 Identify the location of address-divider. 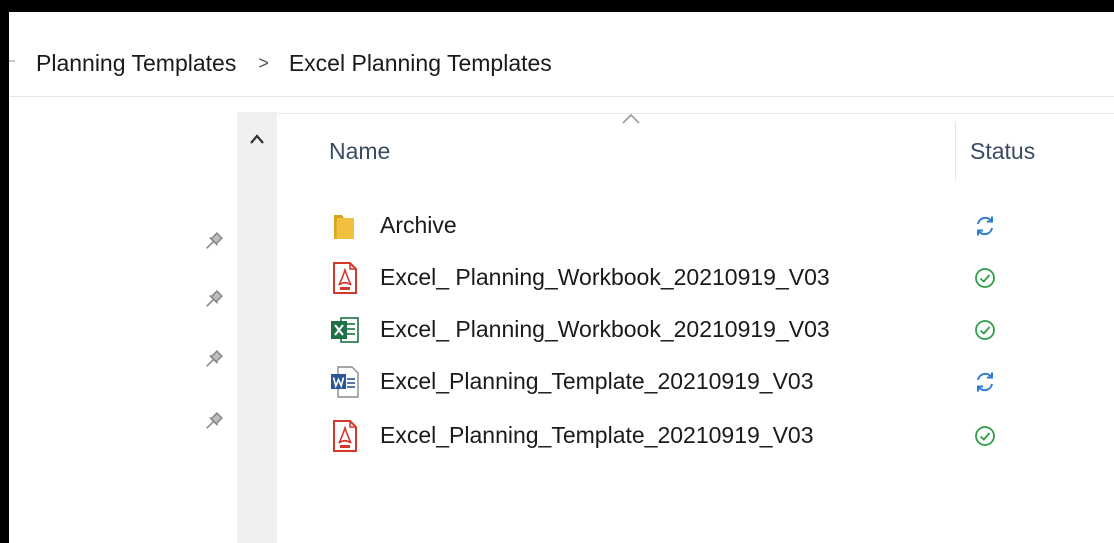
(561, 96).